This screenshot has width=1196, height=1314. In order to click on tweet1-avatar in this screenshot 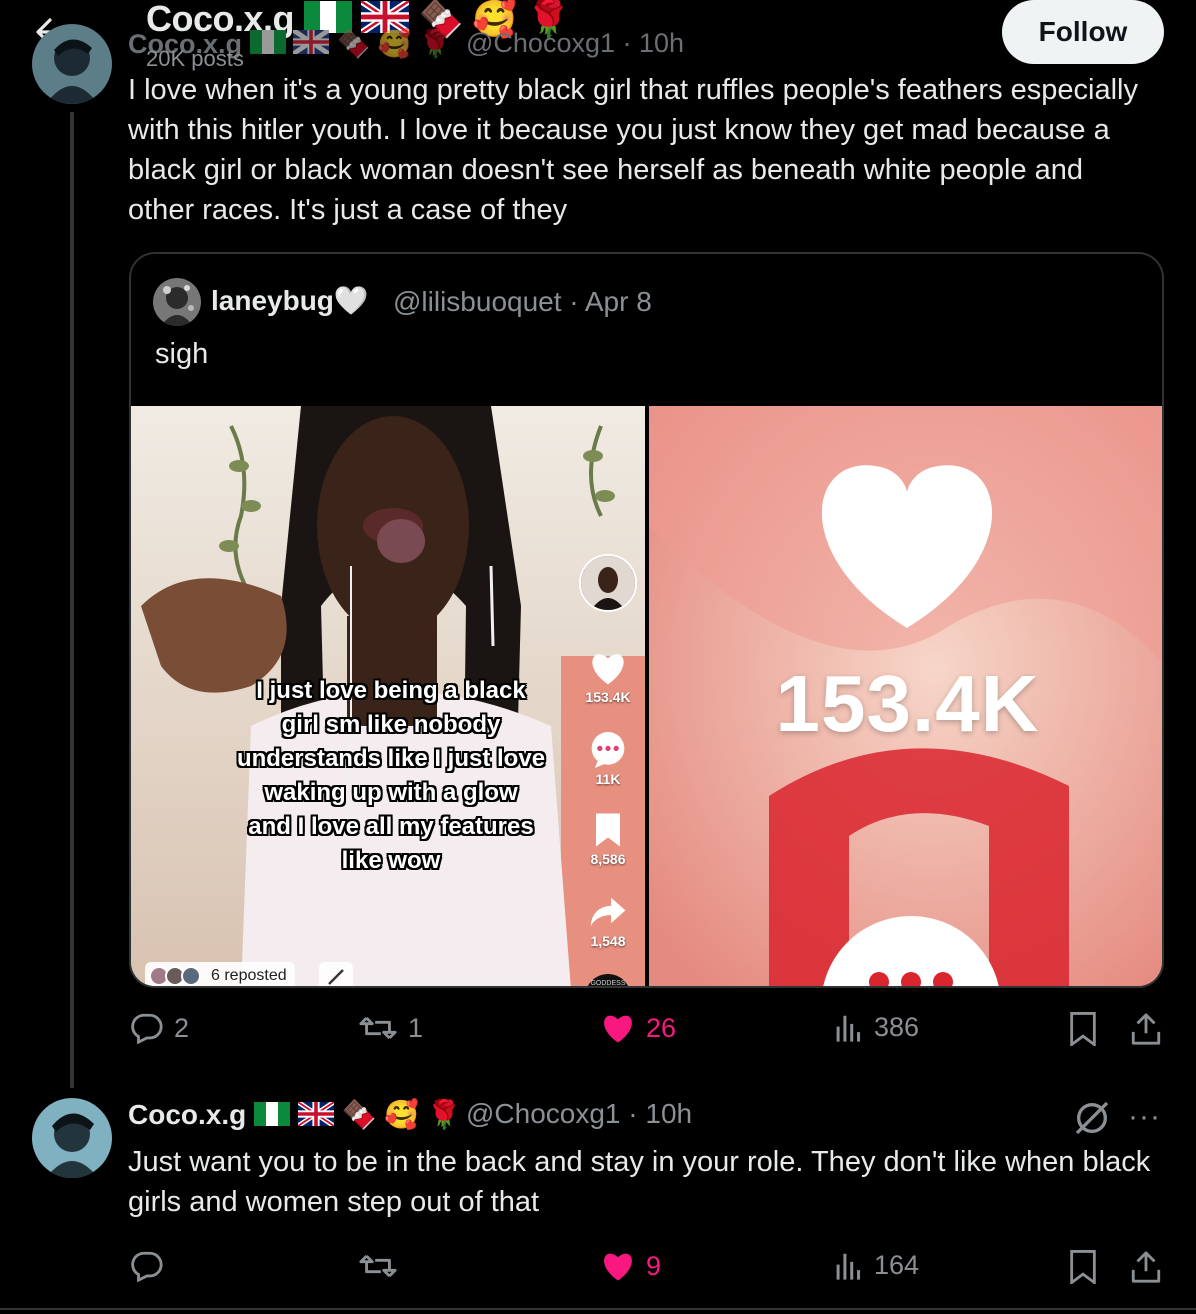, I will do `click(72, 64)`.